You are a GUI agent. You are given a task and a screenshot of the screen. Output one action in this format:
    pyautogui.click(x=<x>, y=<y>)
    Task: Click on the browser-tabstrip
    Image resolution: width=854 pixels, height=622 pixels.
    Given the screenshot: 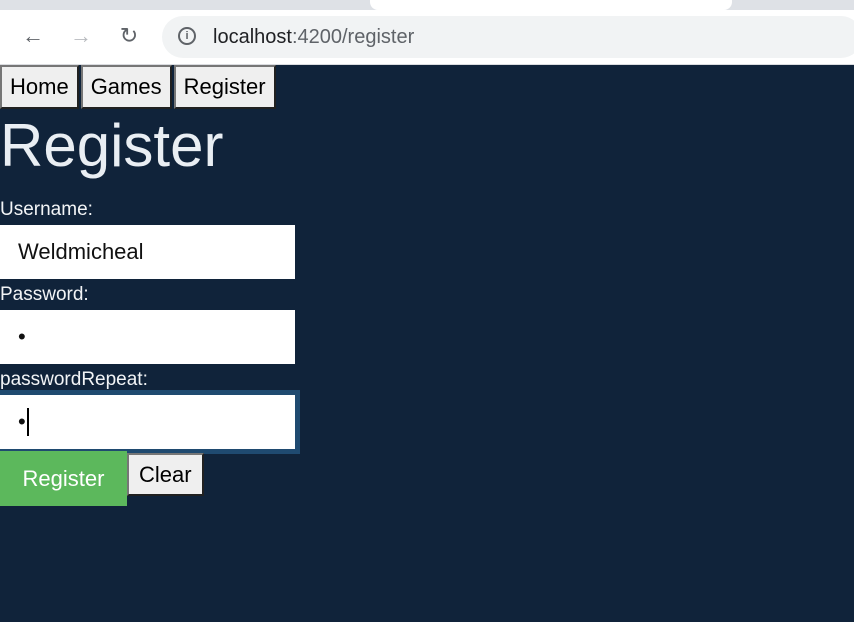 What is the action you would take?
    pyautogui.click(x=427, y=5)
    